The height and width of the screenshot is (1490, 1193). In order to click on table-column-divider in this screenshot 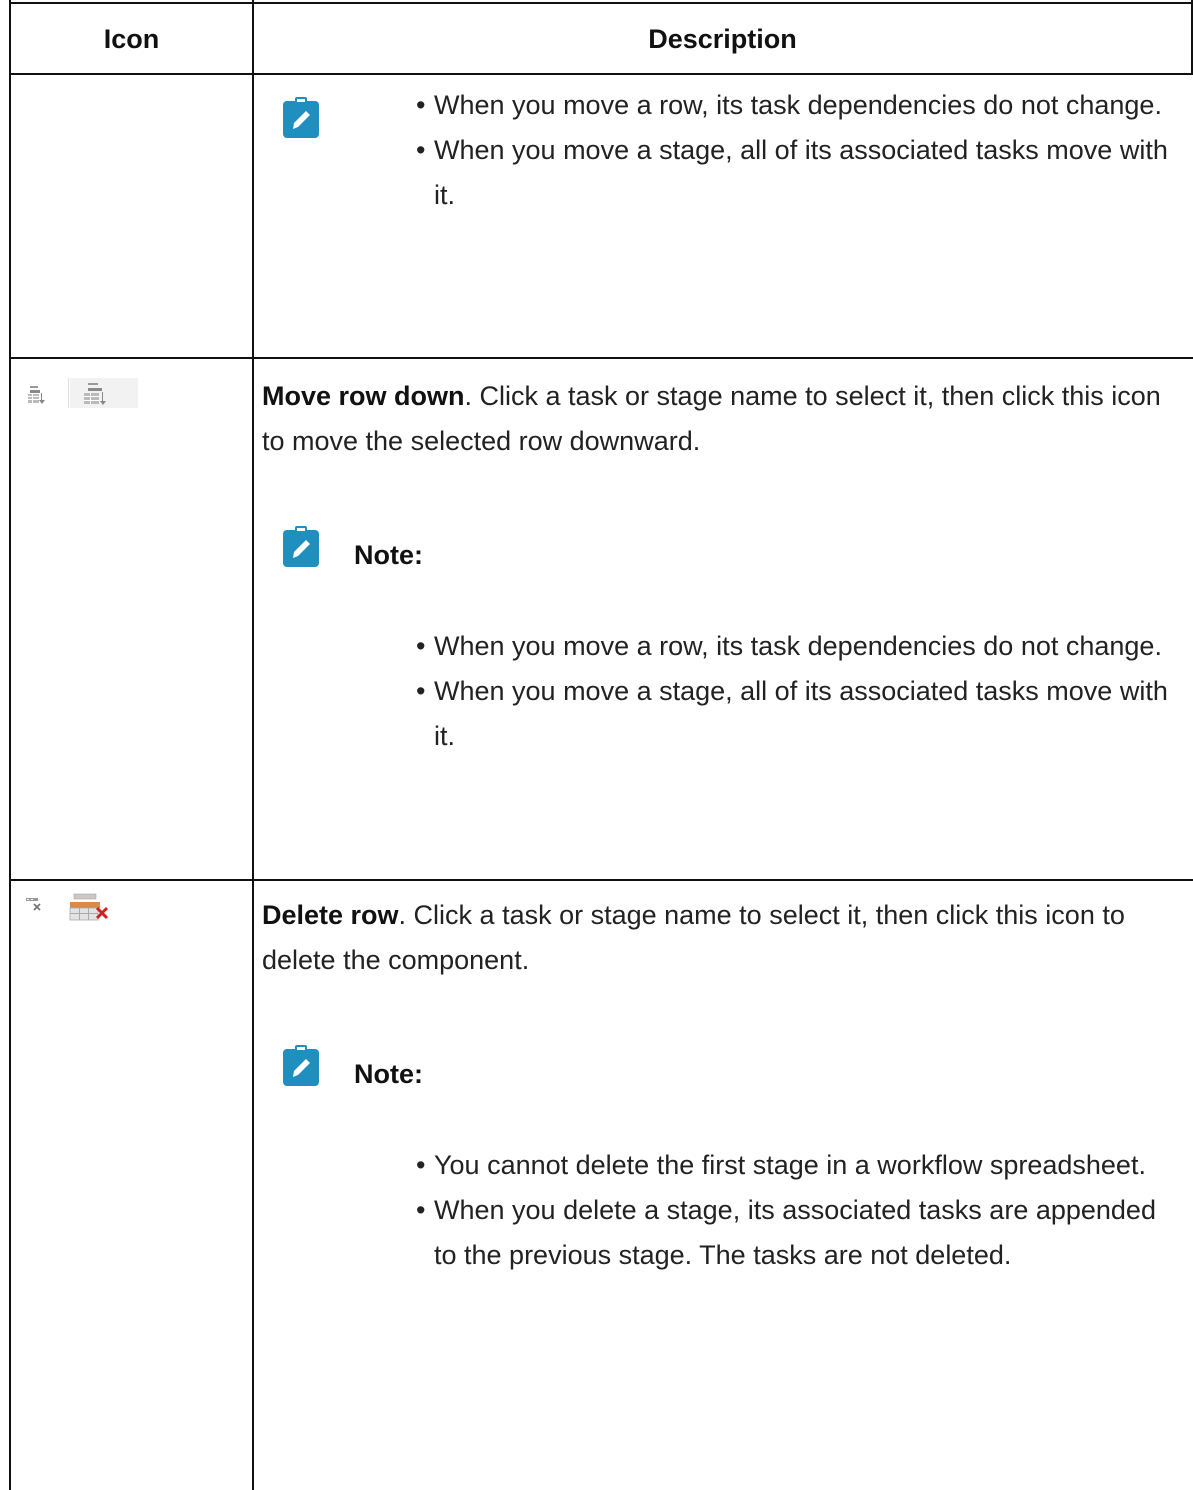, I will do `click(253, 745)`.